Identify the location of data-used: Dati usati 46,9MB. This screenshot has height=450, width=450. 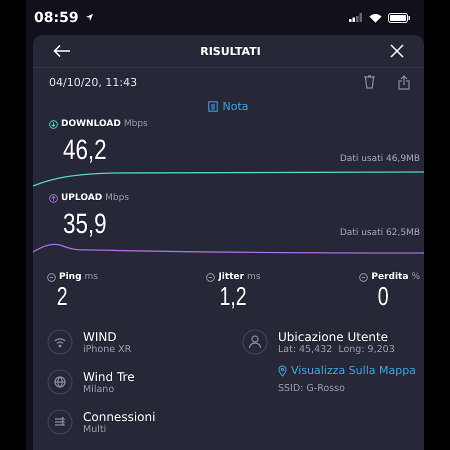
(380, 159).